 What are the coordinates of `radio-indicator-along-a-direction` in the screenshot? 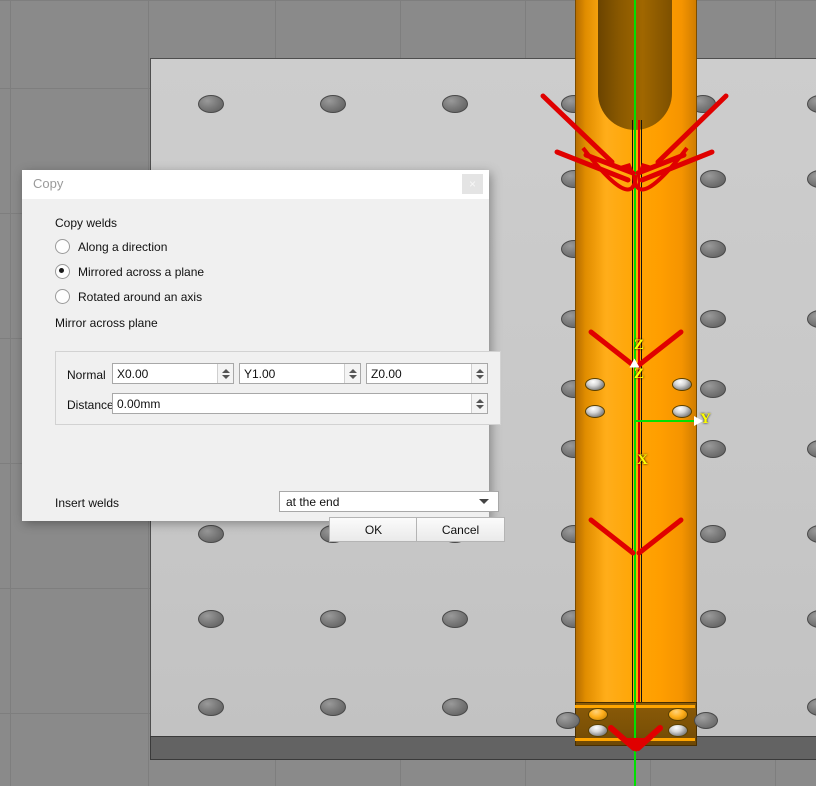 It's located at (62, 246).